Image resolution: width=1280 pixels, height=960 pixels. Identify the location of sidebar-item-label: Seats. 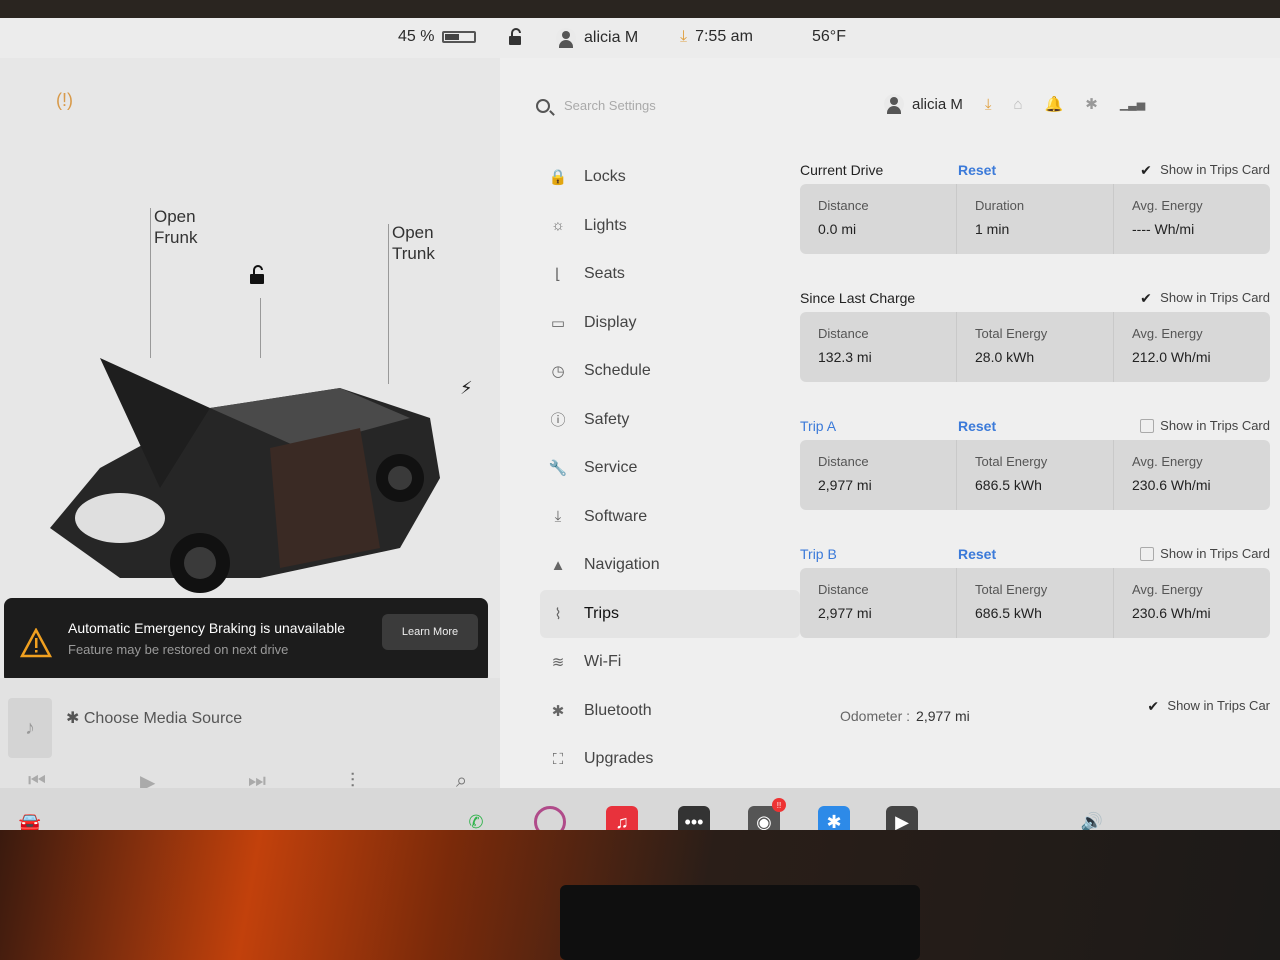
(604, 274).